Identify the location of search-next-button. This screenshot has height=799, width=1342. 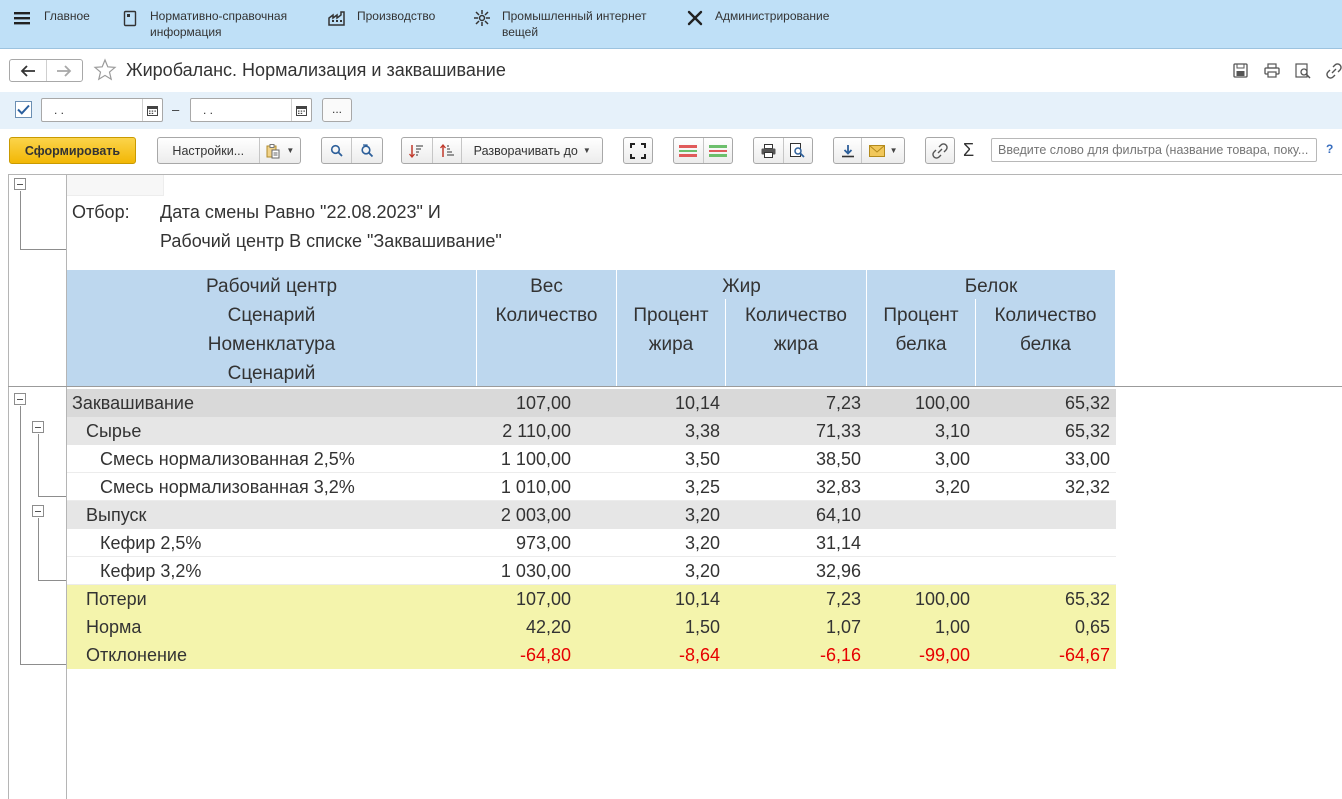
(366, 150).